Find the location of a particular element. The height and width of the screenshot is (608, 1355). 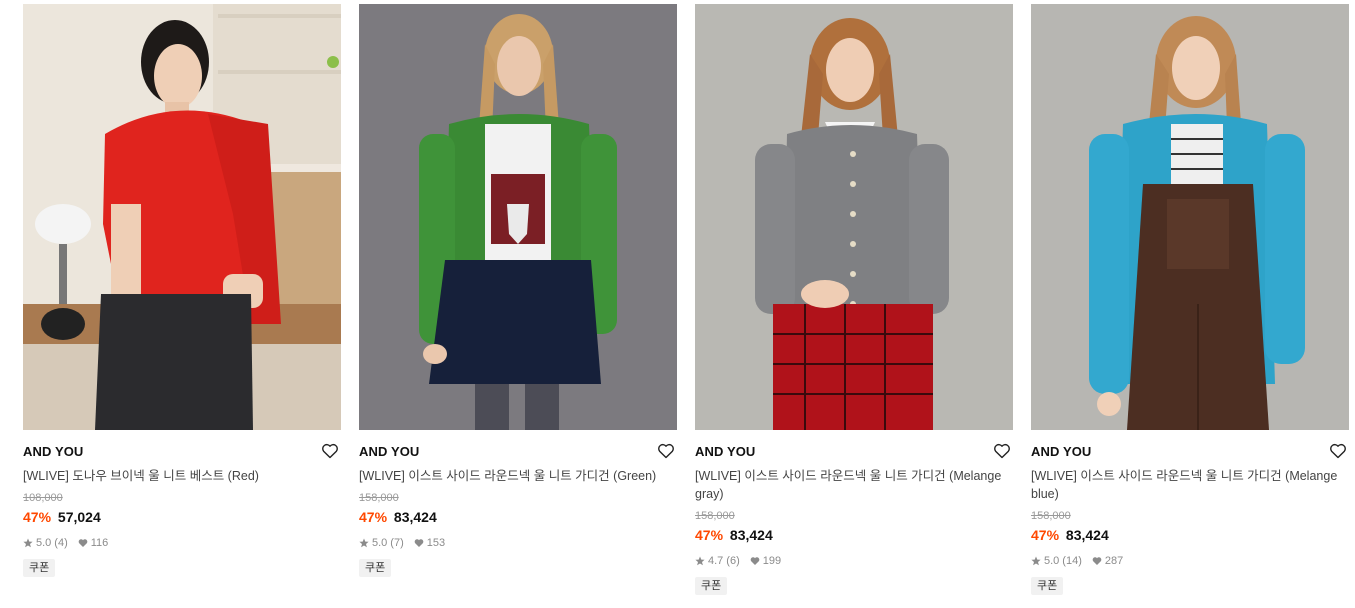

product-stats: 5.0 (4) 116 is located at coordinates (182, 543).